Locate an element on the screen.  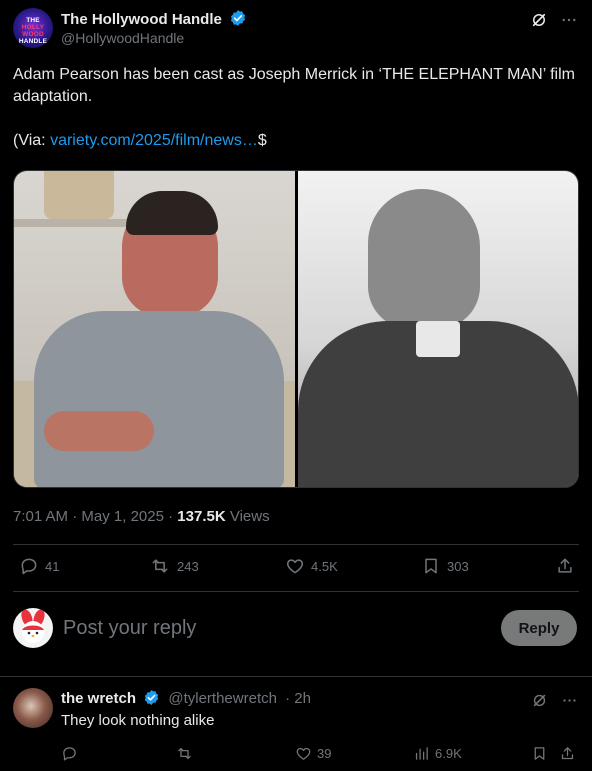
shelf is located at coordinates (74, 223).